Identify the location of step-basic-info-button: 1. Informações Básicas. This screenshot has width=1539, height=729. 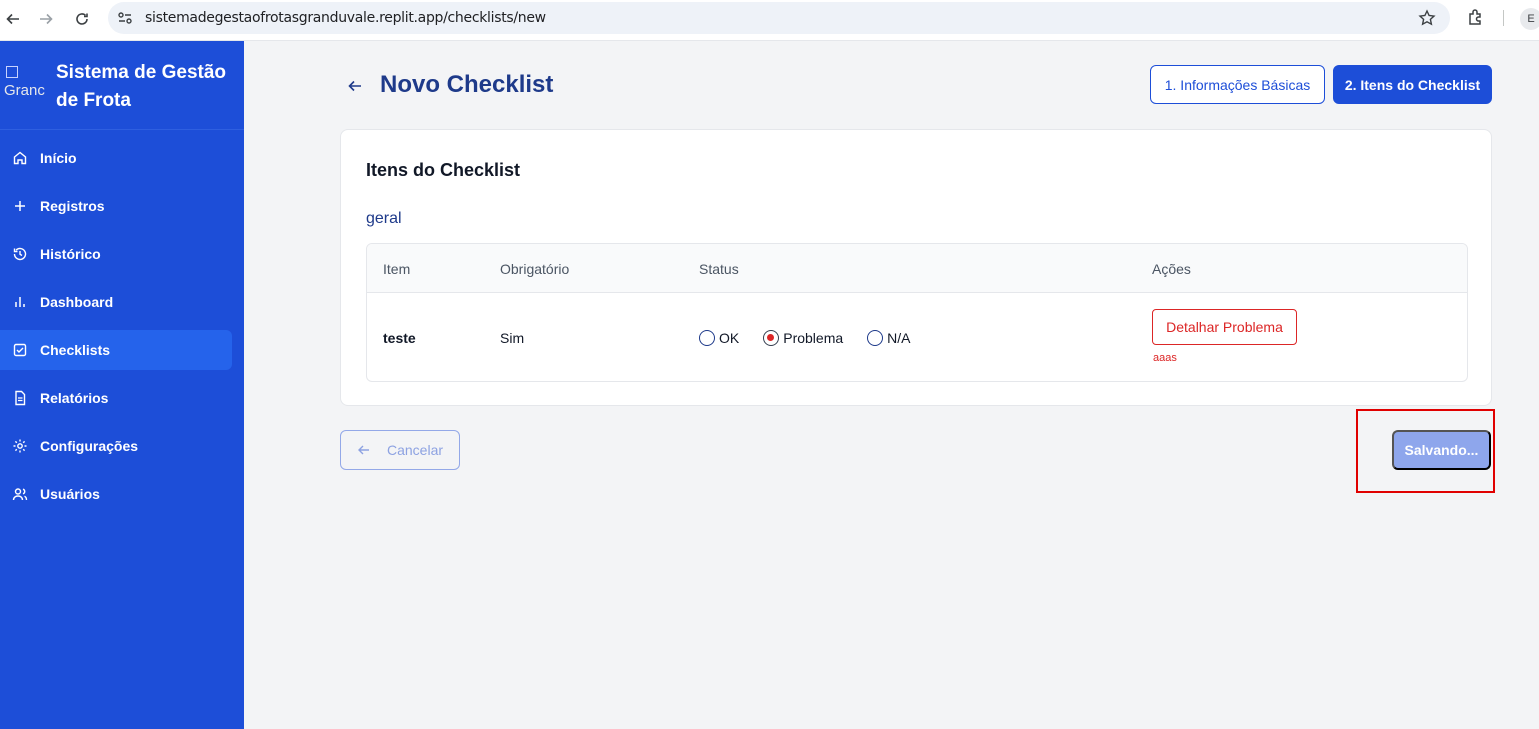
(1237, 84).